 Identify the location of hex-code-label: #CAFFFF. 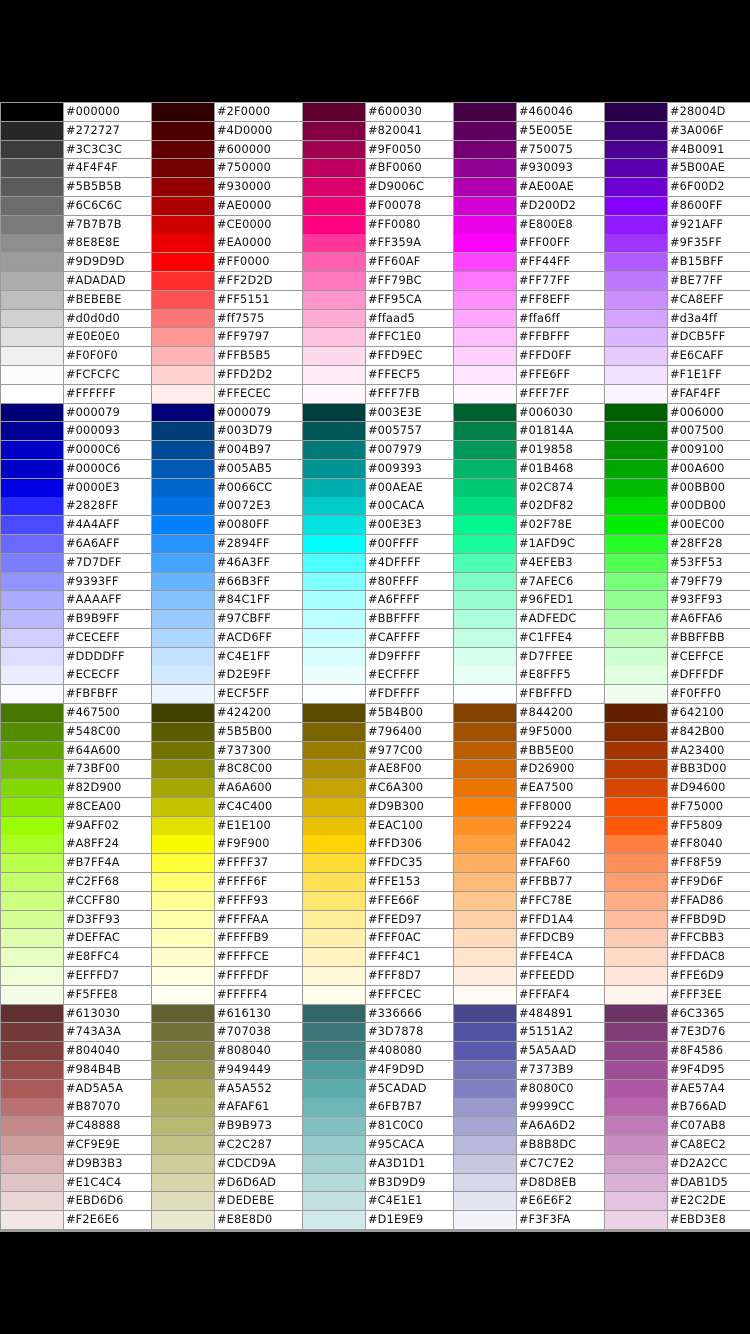
(409, 637).